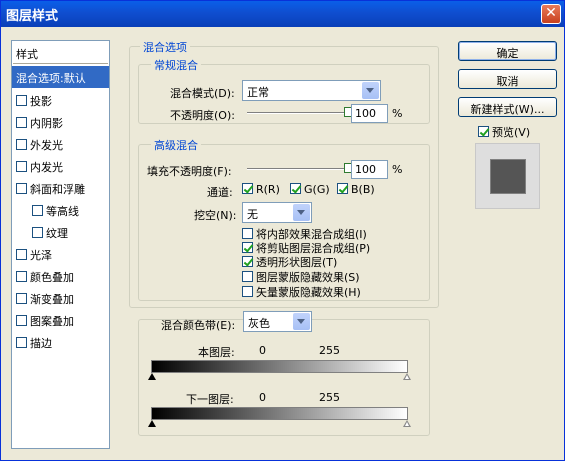  What do you see at coordinates (152, 376) in the screenshot?
I see `this-layer-black-slider` at bounding box center [152, 376].